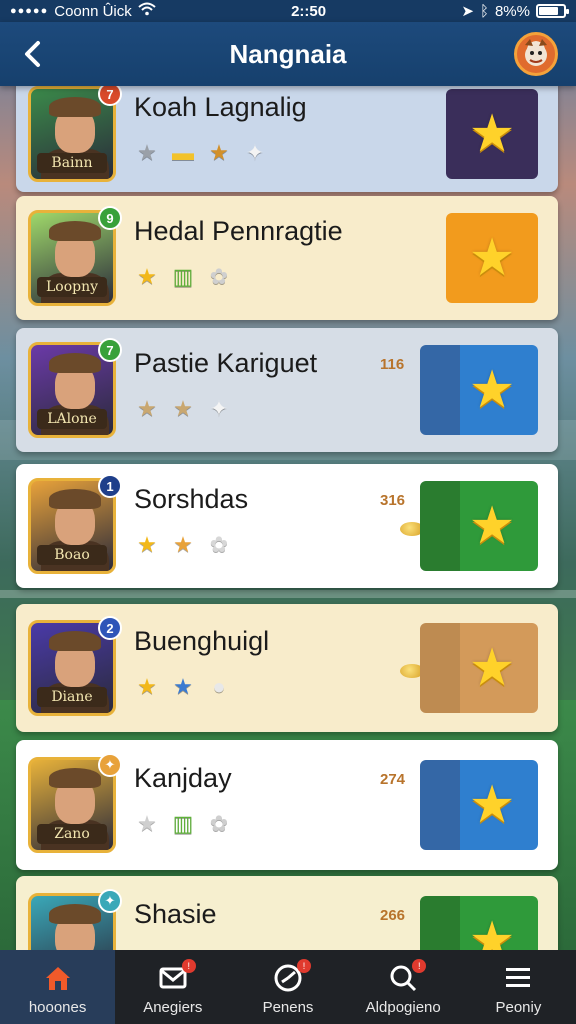 Image resolution: width=576 pixels, height=1024 pixels. What do you see at coordinates (220, 107) in the screenshot?
I see `player-name: Koah Lagnalig` at bounding box center [220, 107].